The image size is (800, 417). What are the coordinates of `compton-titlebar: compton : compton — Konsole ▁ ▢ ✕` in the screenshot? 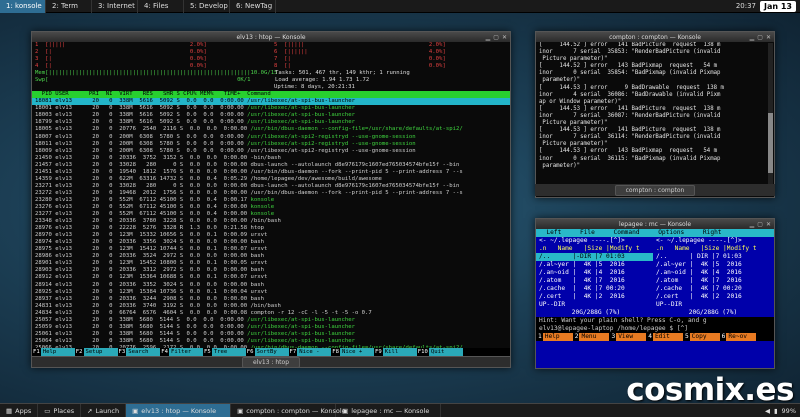 It's located at (655, 37).